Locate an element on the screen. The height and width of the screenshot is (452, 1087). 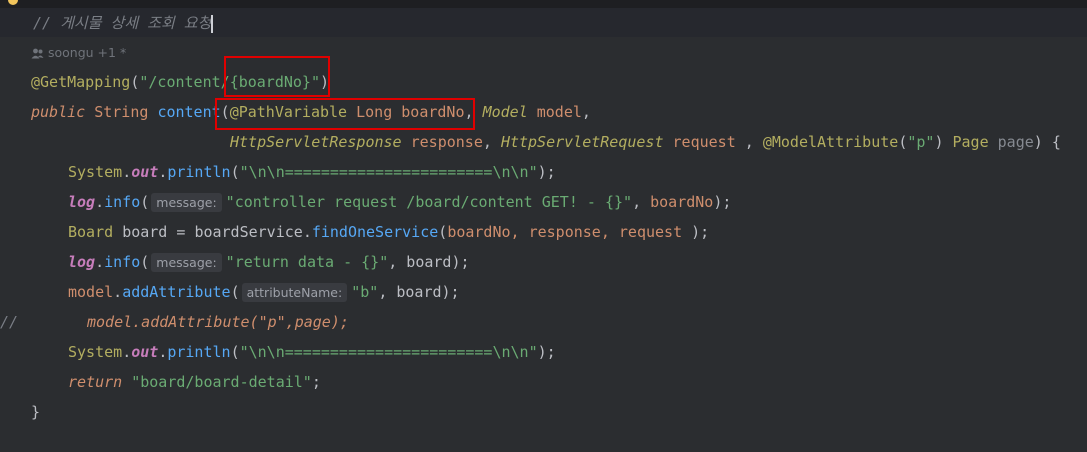
public-keyword: public is located at coordinates (58, 112).